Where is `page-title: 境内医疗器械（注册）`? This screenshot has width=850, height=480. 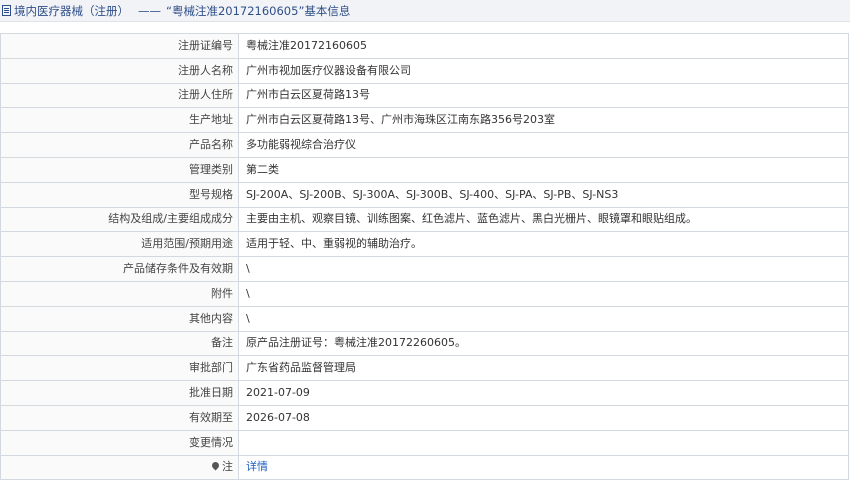
page-title: 境内医疗器械（注册） is located at coordinates (71, 10).